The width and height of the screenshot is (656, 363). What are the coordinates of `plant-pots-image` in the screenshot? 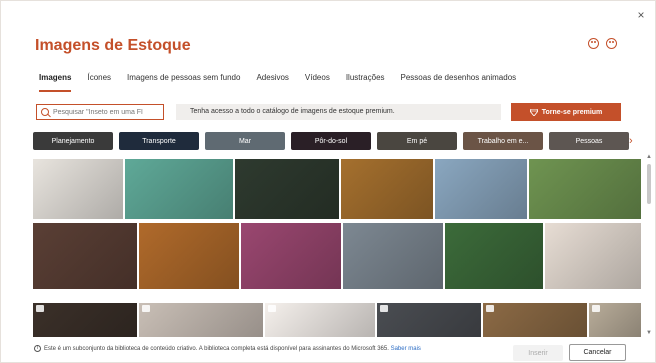 It's located at (615, 320).